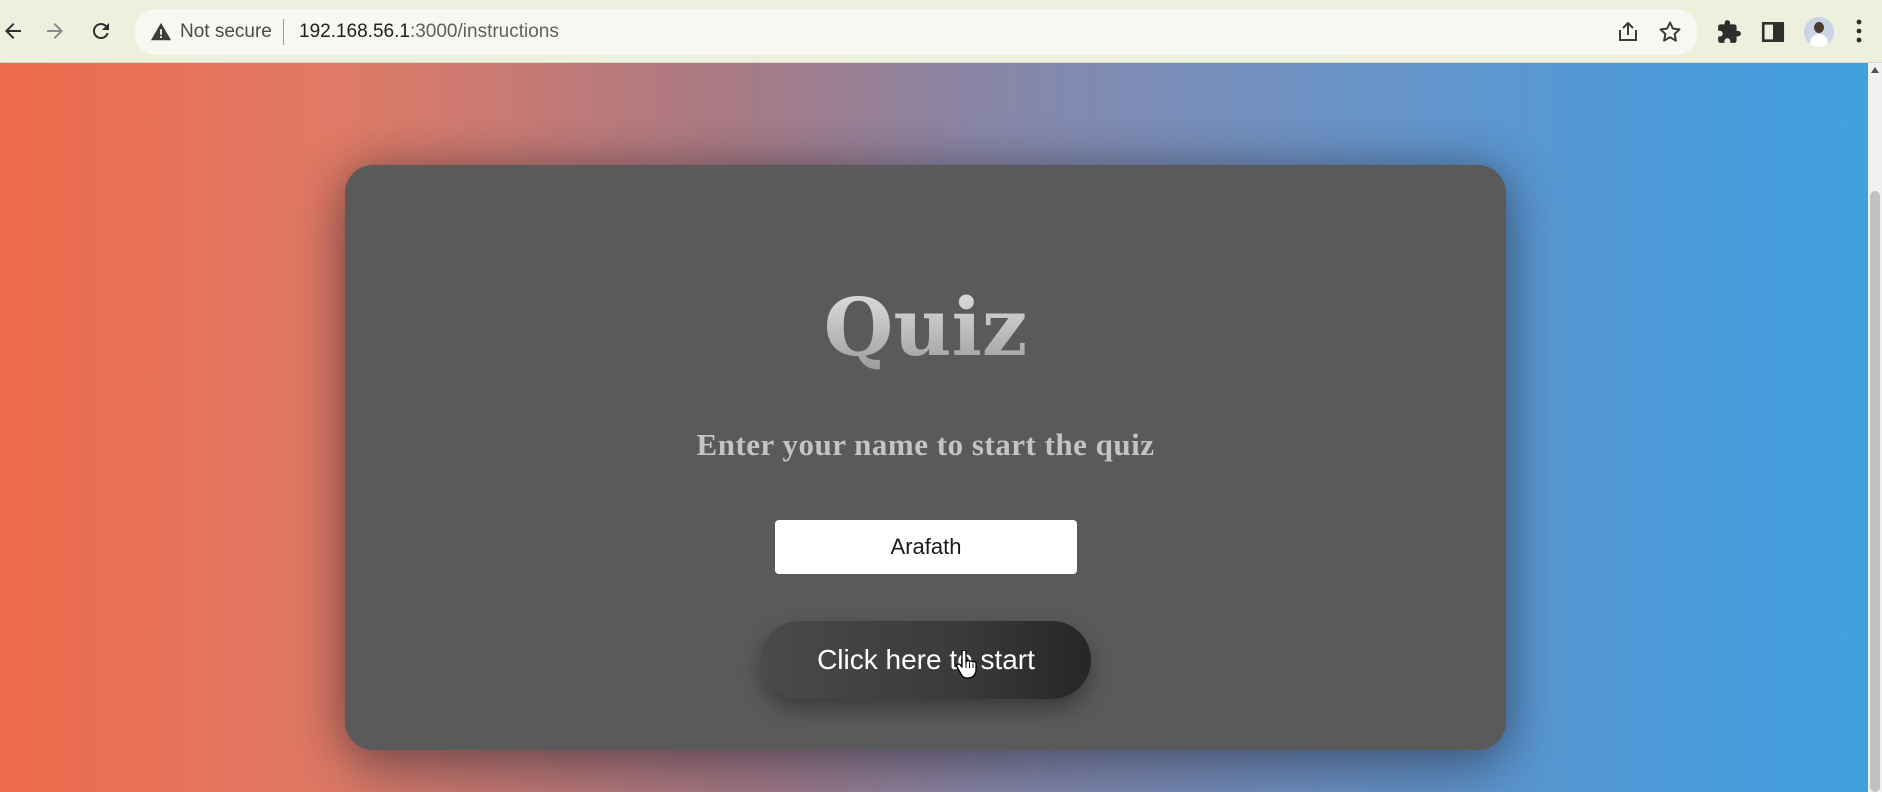  I want to click on reload-button, so click(101, 31).